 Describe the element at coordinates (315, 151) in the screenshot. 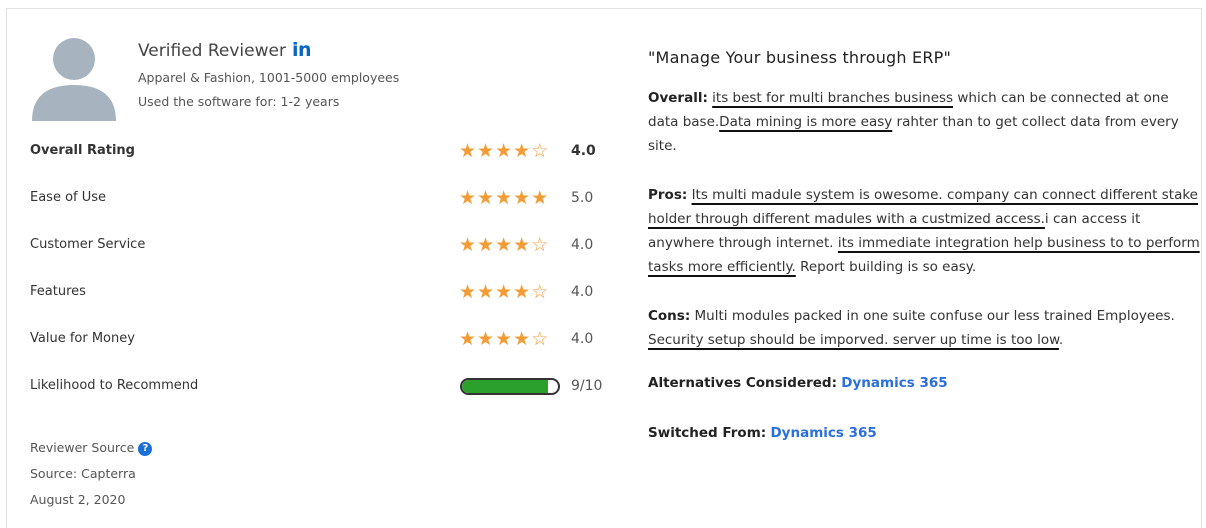

I see `rating-row-overall: Overall Rating ★★★★☆ 4.0` at that location.